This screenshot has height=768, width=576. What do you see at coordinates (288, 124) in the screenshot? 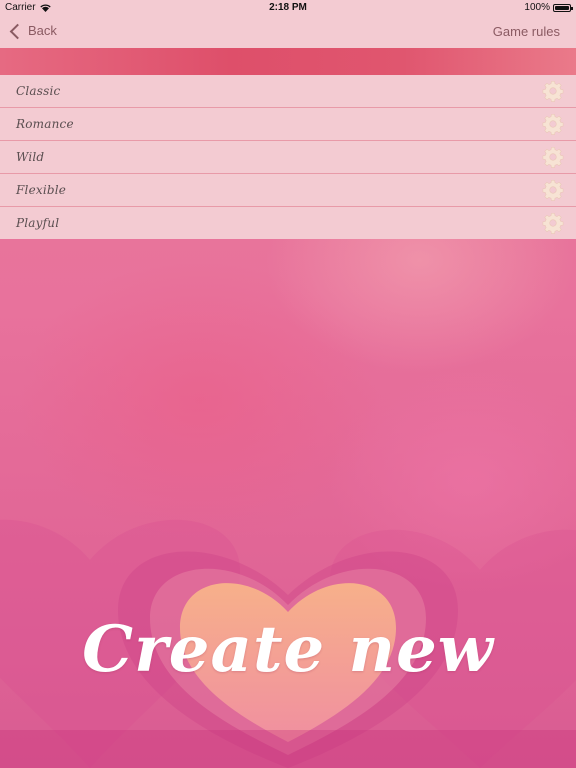
I see `mode-row-romance: Romance` at bounding box center [288, 124].